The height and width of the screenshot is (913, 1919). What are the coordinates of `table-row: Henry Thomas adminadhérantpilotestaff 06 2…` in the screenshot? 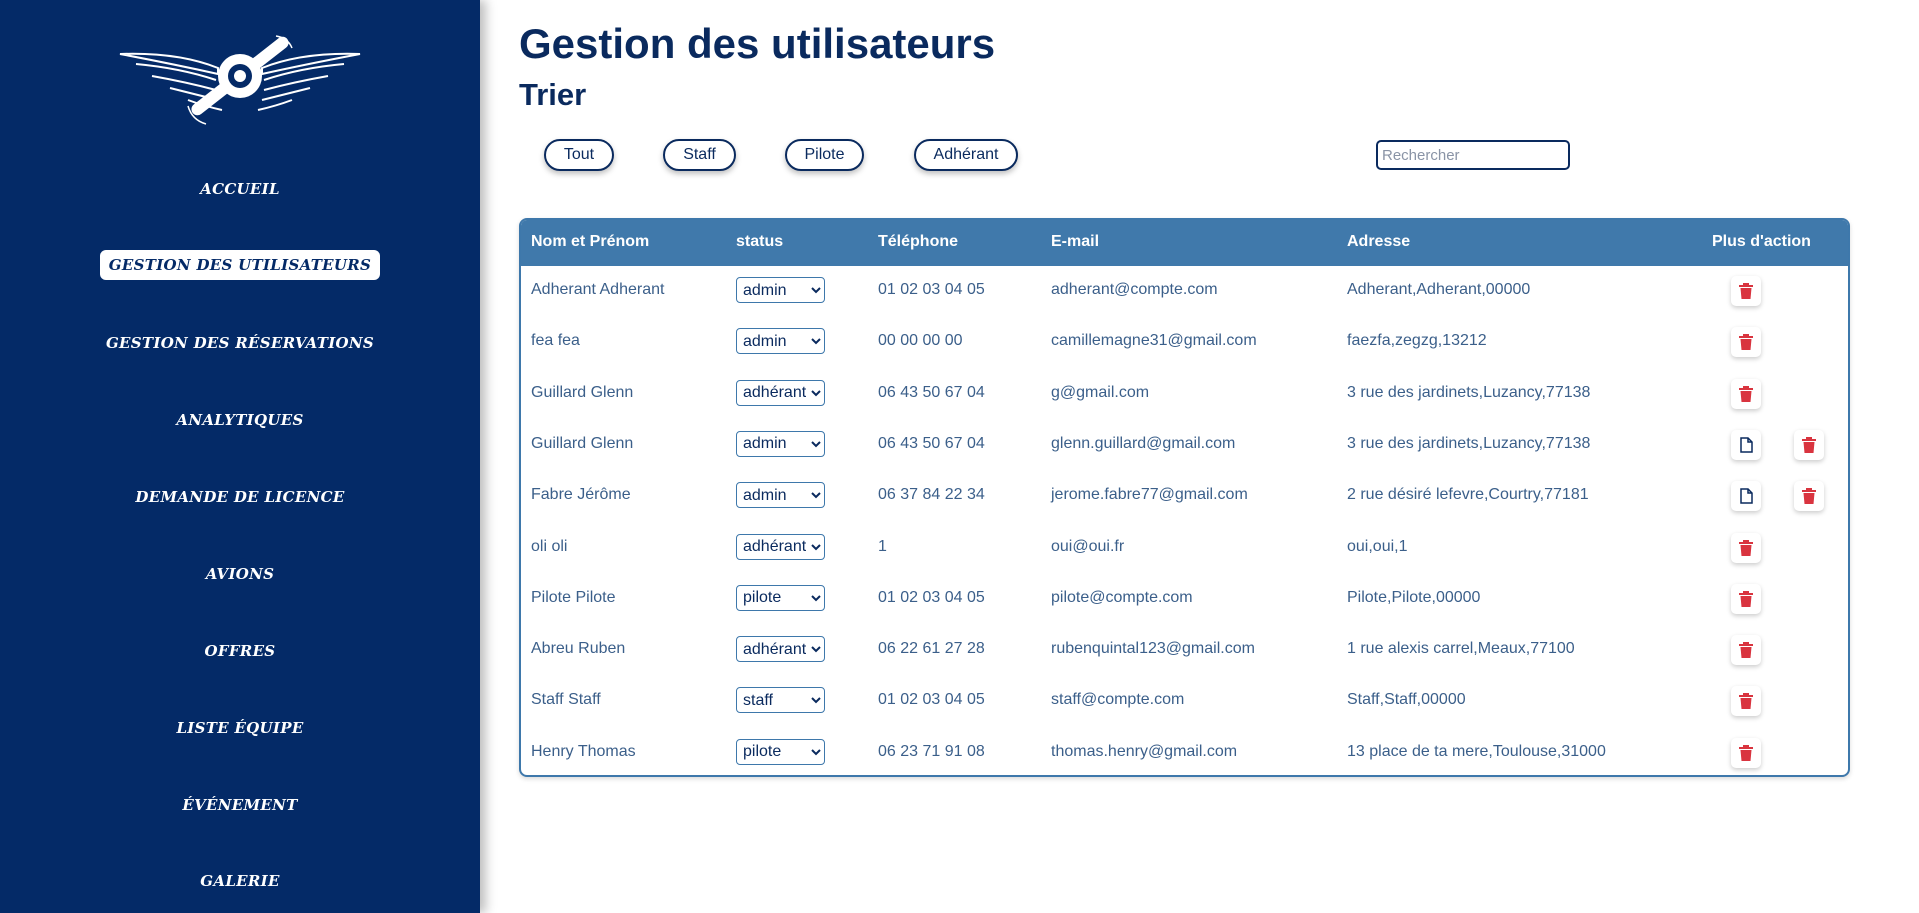 It's located at (1184, 751).